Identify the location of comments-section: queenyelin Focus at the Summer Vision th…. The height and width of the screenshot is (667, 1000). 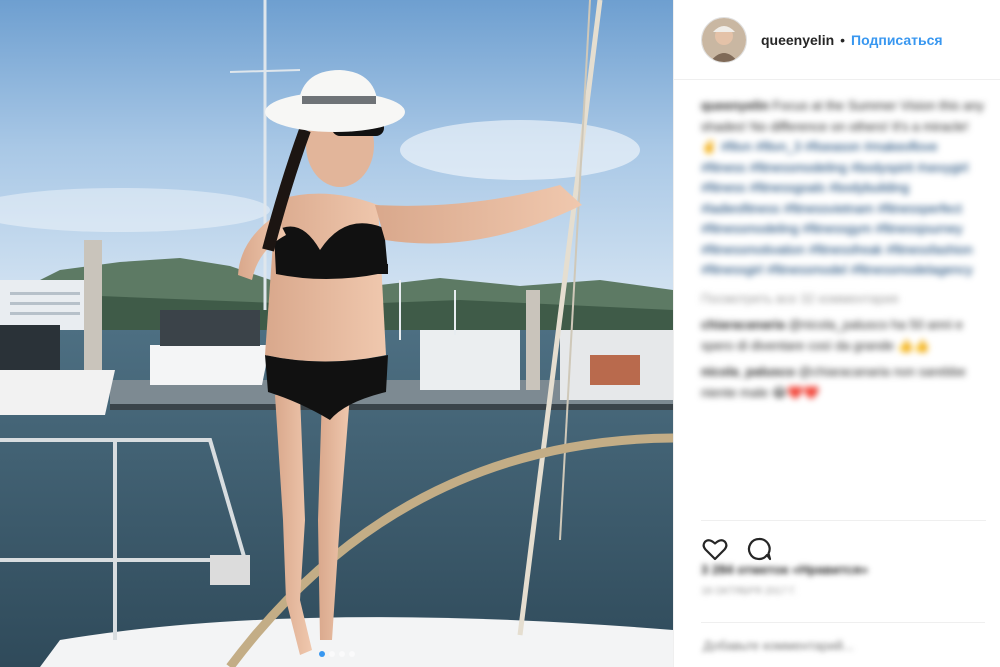
(843, 257).